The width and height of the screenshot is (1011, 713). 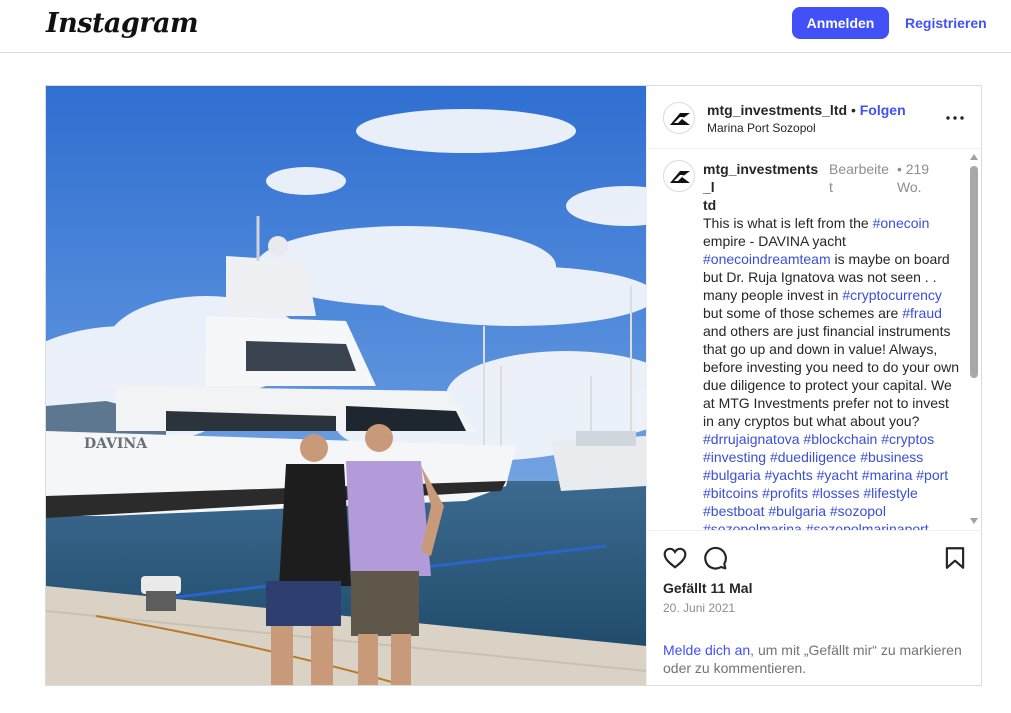 What do you see at coordinates (675, 558) in the screenshot?
I see `heart-icon` at bounding box center [675, 558].